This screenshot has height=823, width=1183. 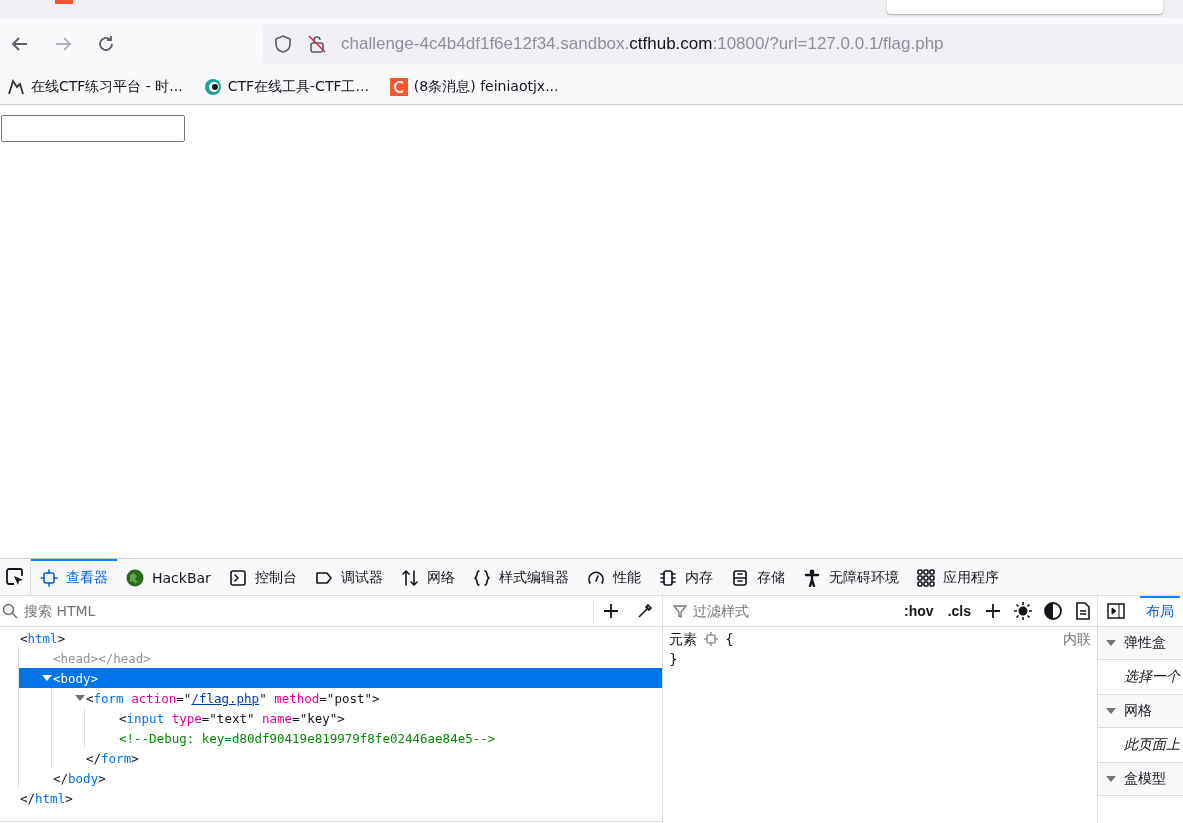 I want to click on close-brace: }, so click(x=673, y=659).